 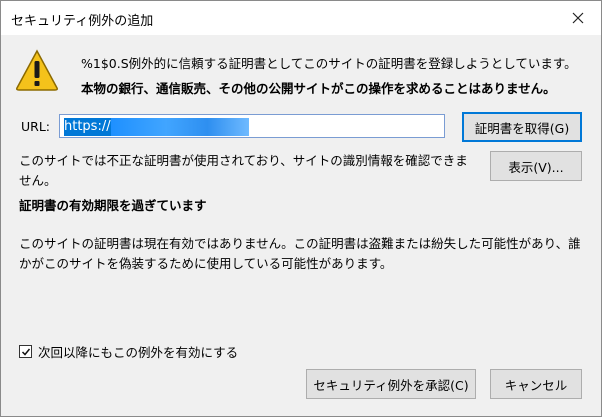 What do you see at coordinates (37, 70) in the screenshot?
I see `warning-icon` at bounding box center [37, 70].